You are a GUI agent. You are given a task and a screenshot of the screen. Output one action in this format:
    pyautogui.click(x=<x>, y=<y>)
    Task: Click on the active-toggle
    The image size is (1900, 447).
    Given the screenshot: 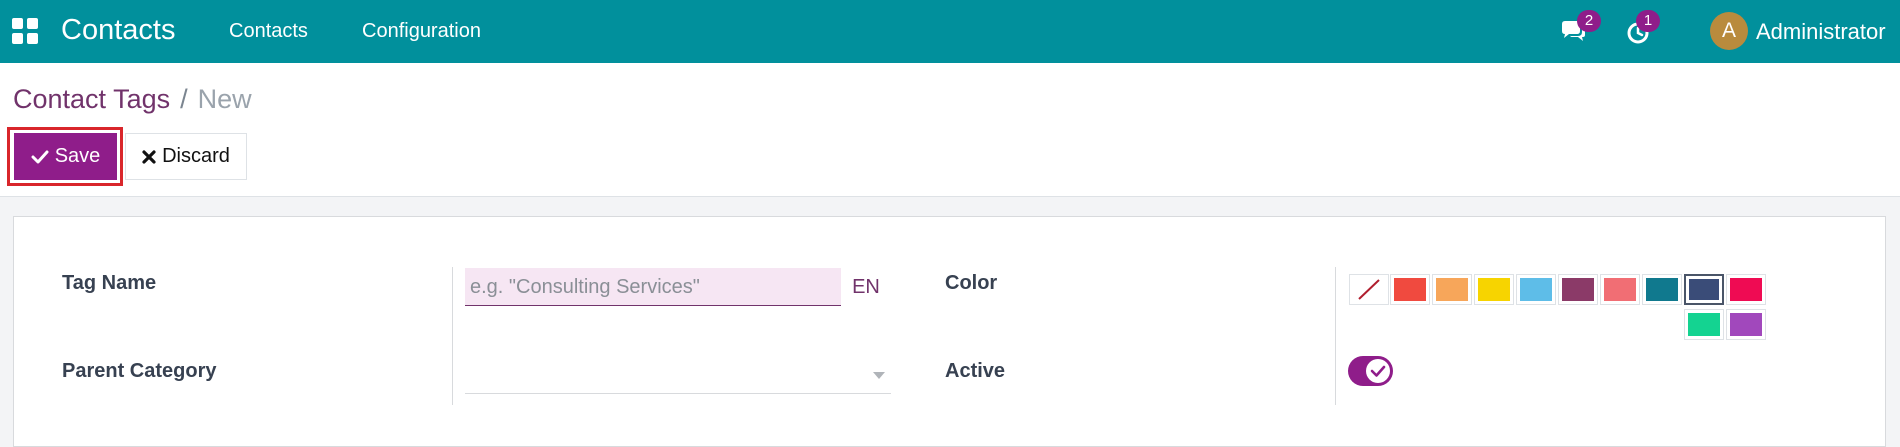 What is the action you would take?
    pyautogui.click(x=1370, y=371)
    